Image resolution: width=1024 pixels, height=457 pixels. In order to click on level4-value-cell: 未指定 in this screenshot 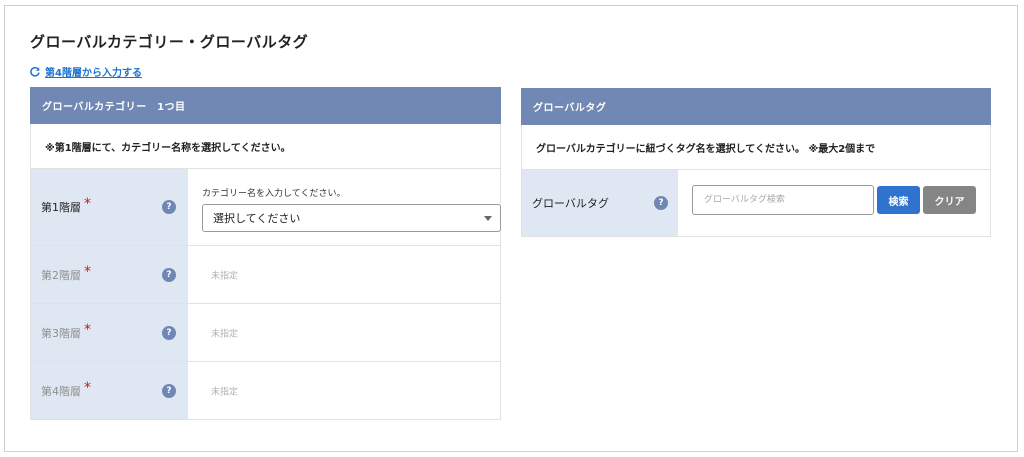, I will do `click(344, 390)`.